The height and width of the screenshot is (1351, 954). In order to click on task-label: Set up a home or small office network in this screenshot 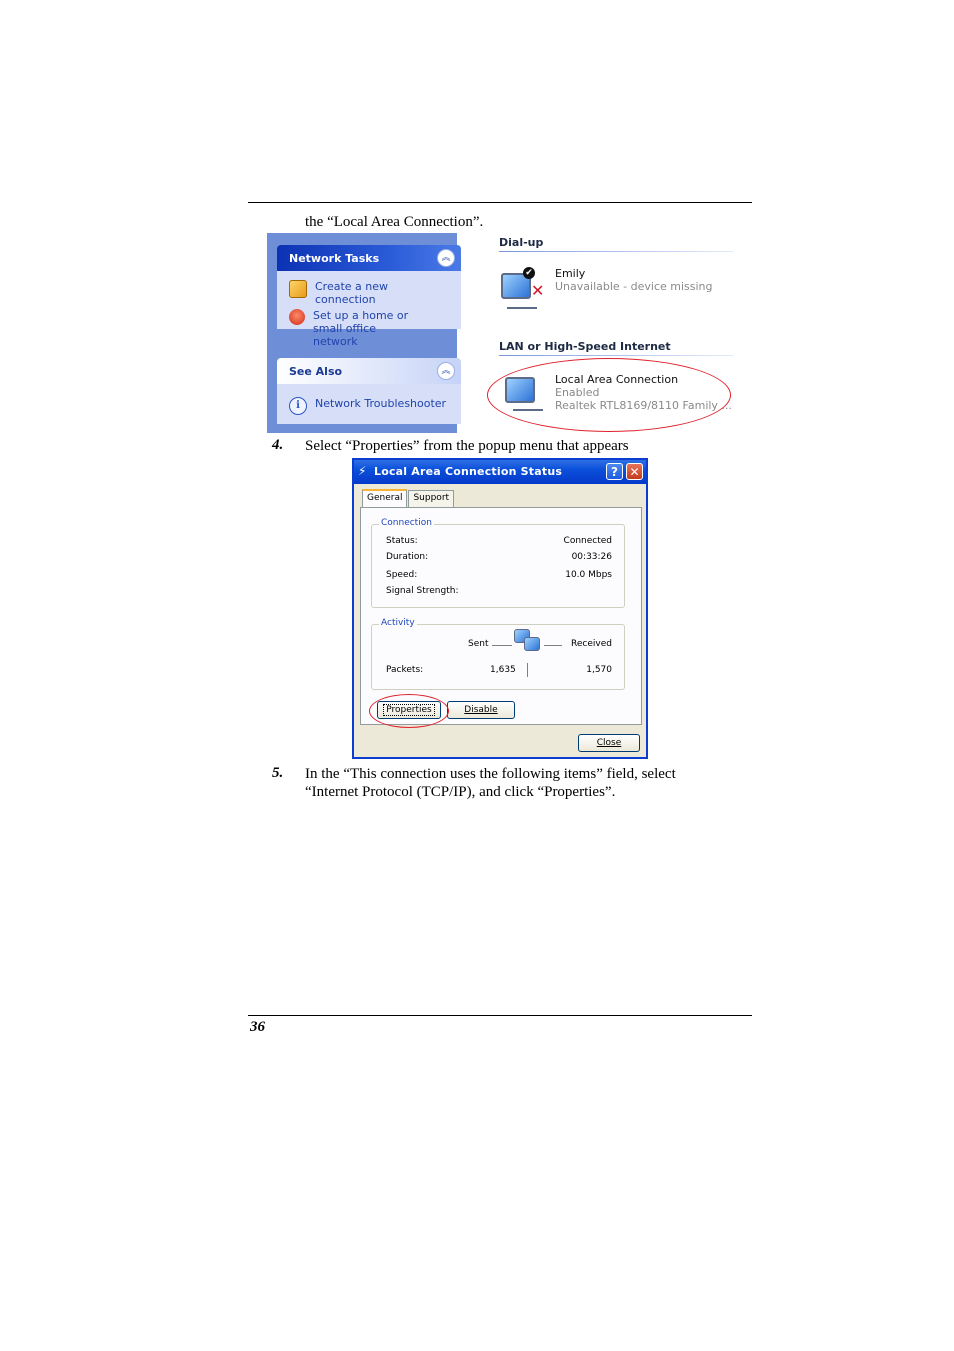, I will do `click(361, 328)`.